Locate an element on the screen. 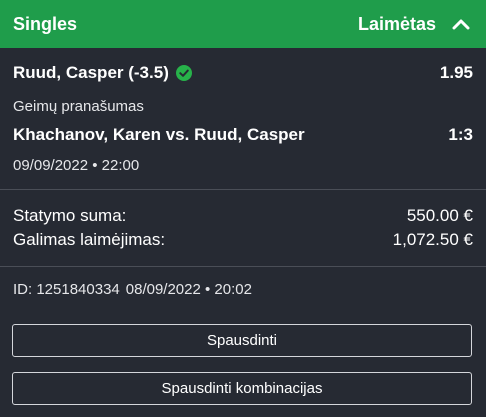  check-circle-icon is located at coordinates (183, 73).